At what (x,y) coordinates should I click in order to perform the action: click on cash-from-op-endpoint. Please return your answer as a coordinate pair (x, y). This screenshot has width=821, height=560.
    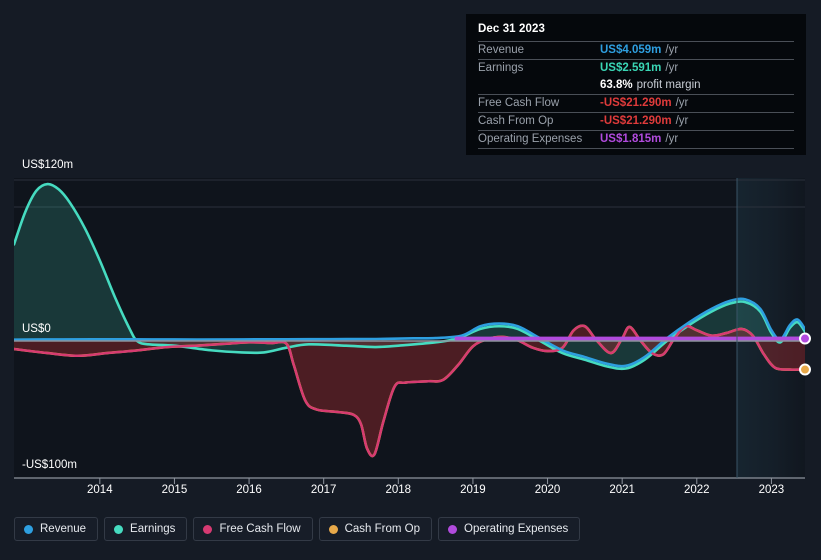
    Looking at the image, I should click on (805, 369).